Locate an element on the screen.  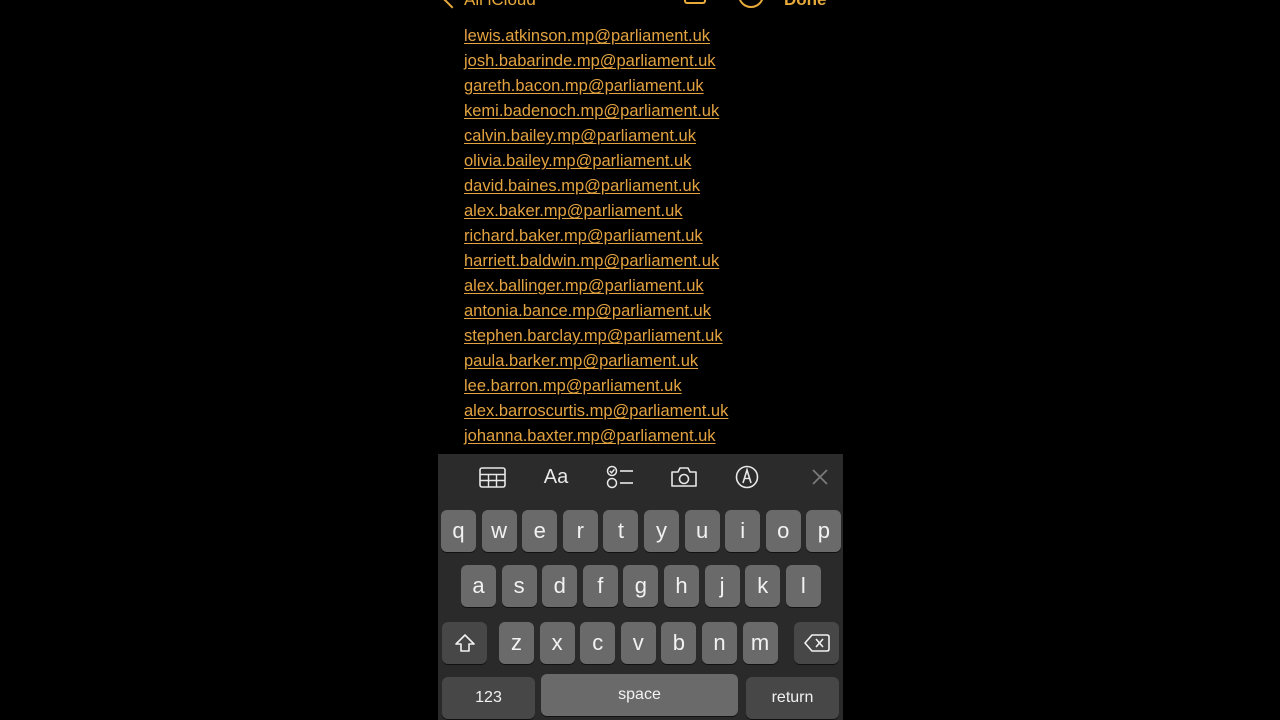
email-link: harriett.baldwin.mp@parliament.uk is located at coordinates (596, 262).